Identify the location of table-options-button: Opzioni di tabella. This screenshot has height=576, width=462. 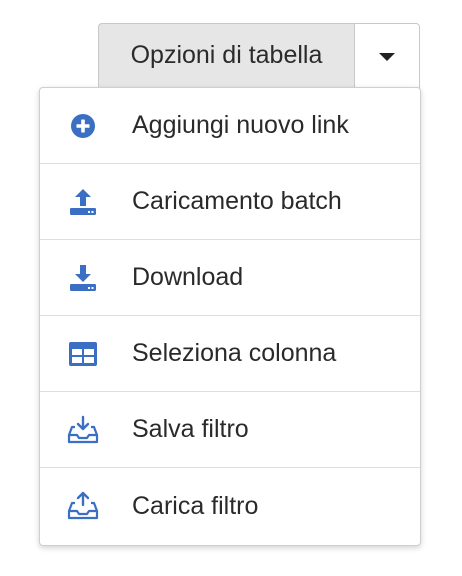
(226, 56).